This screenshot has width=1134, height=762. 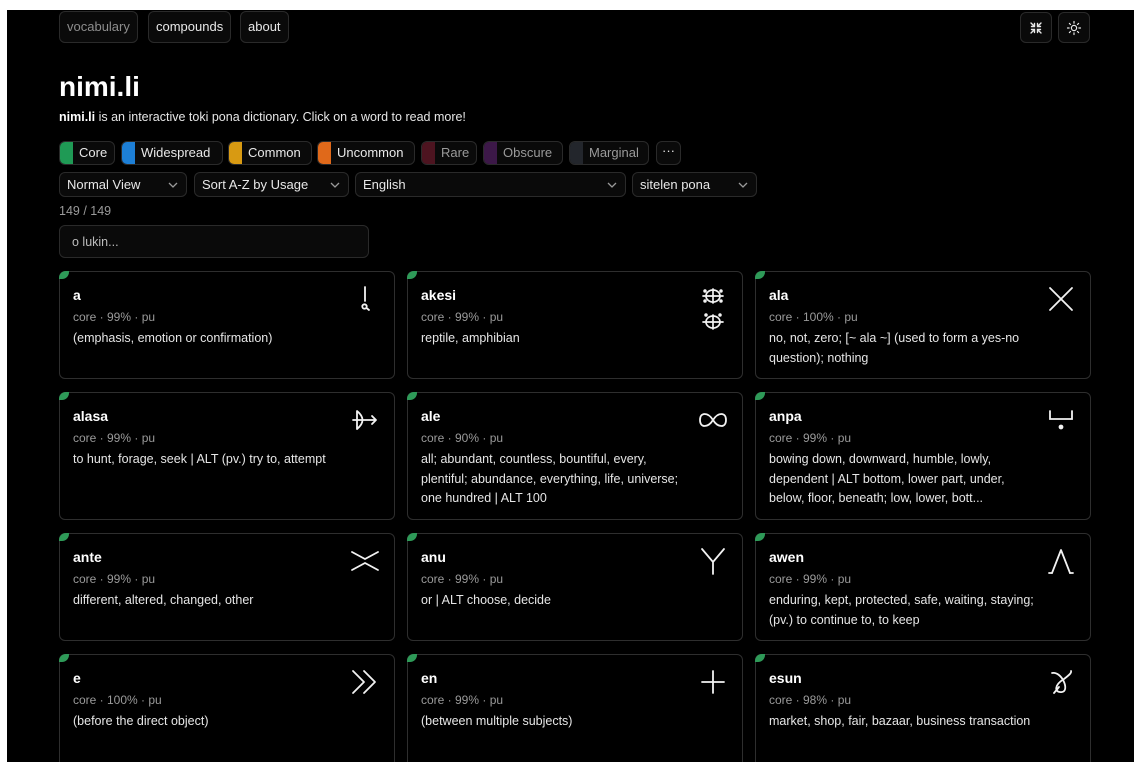 What do you see at coordinates (810, 700) in the screenshot?
I see `word-meta: core · 98% · pu` at bounding box center [810, 700].